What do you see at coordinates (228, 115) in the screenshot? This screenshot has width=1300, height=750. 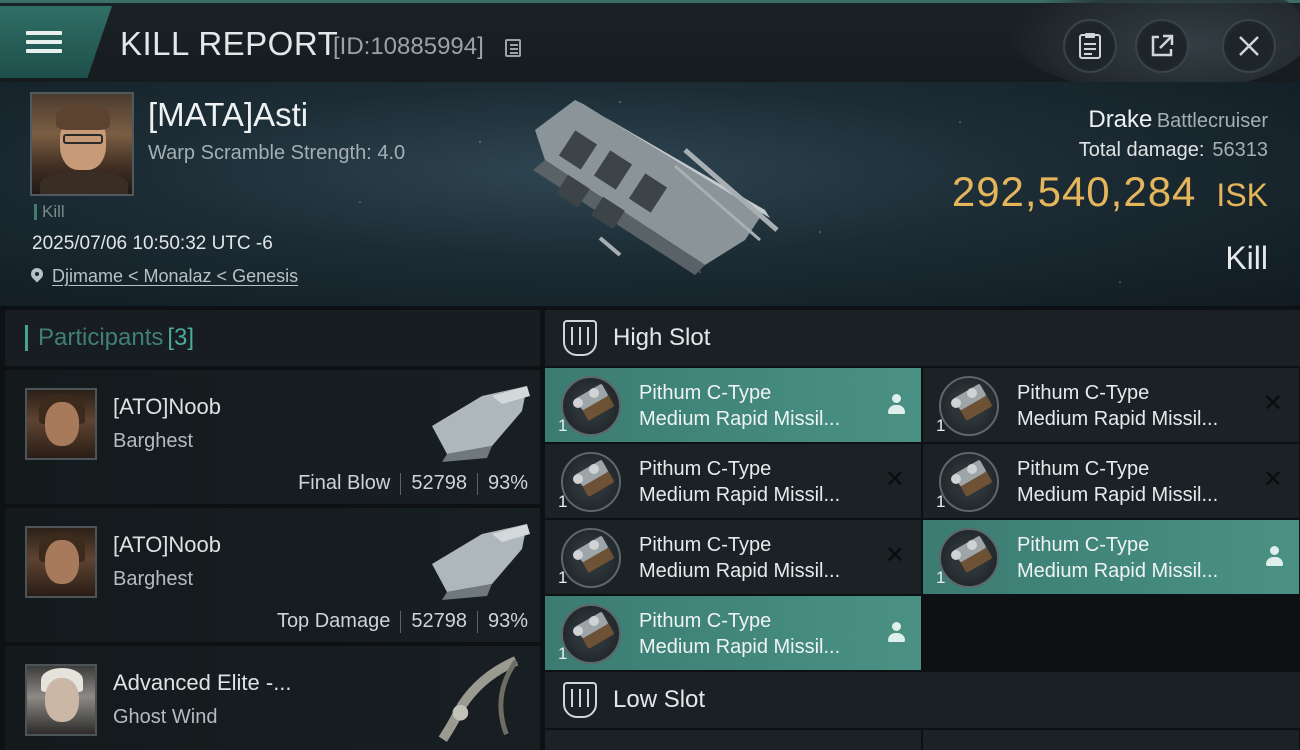 I see `victim-name: [MATA]Asti` at bounding box center [228, 115].